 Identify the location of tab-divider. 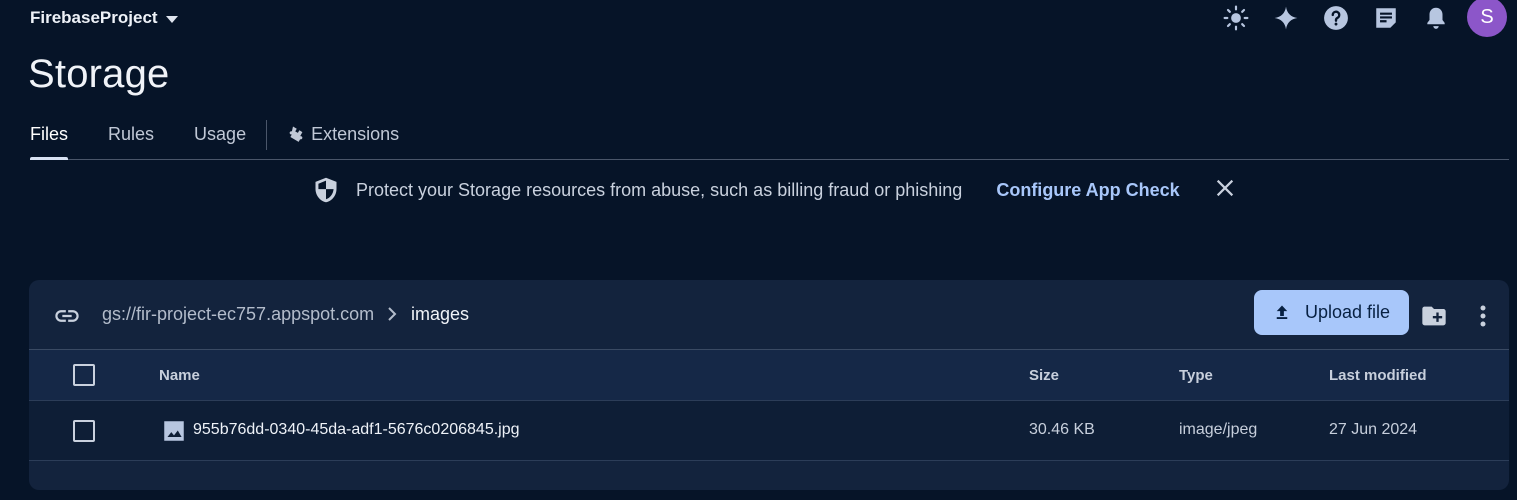
(267, 135).